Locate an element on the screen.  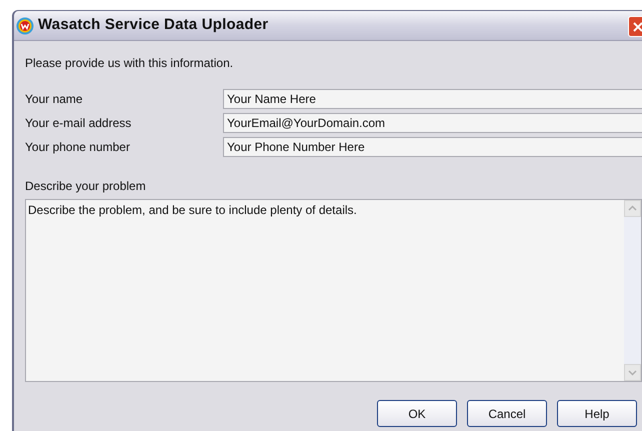
input-field: YourEmail@YourDomain.com is located at coordinates (432, 123).